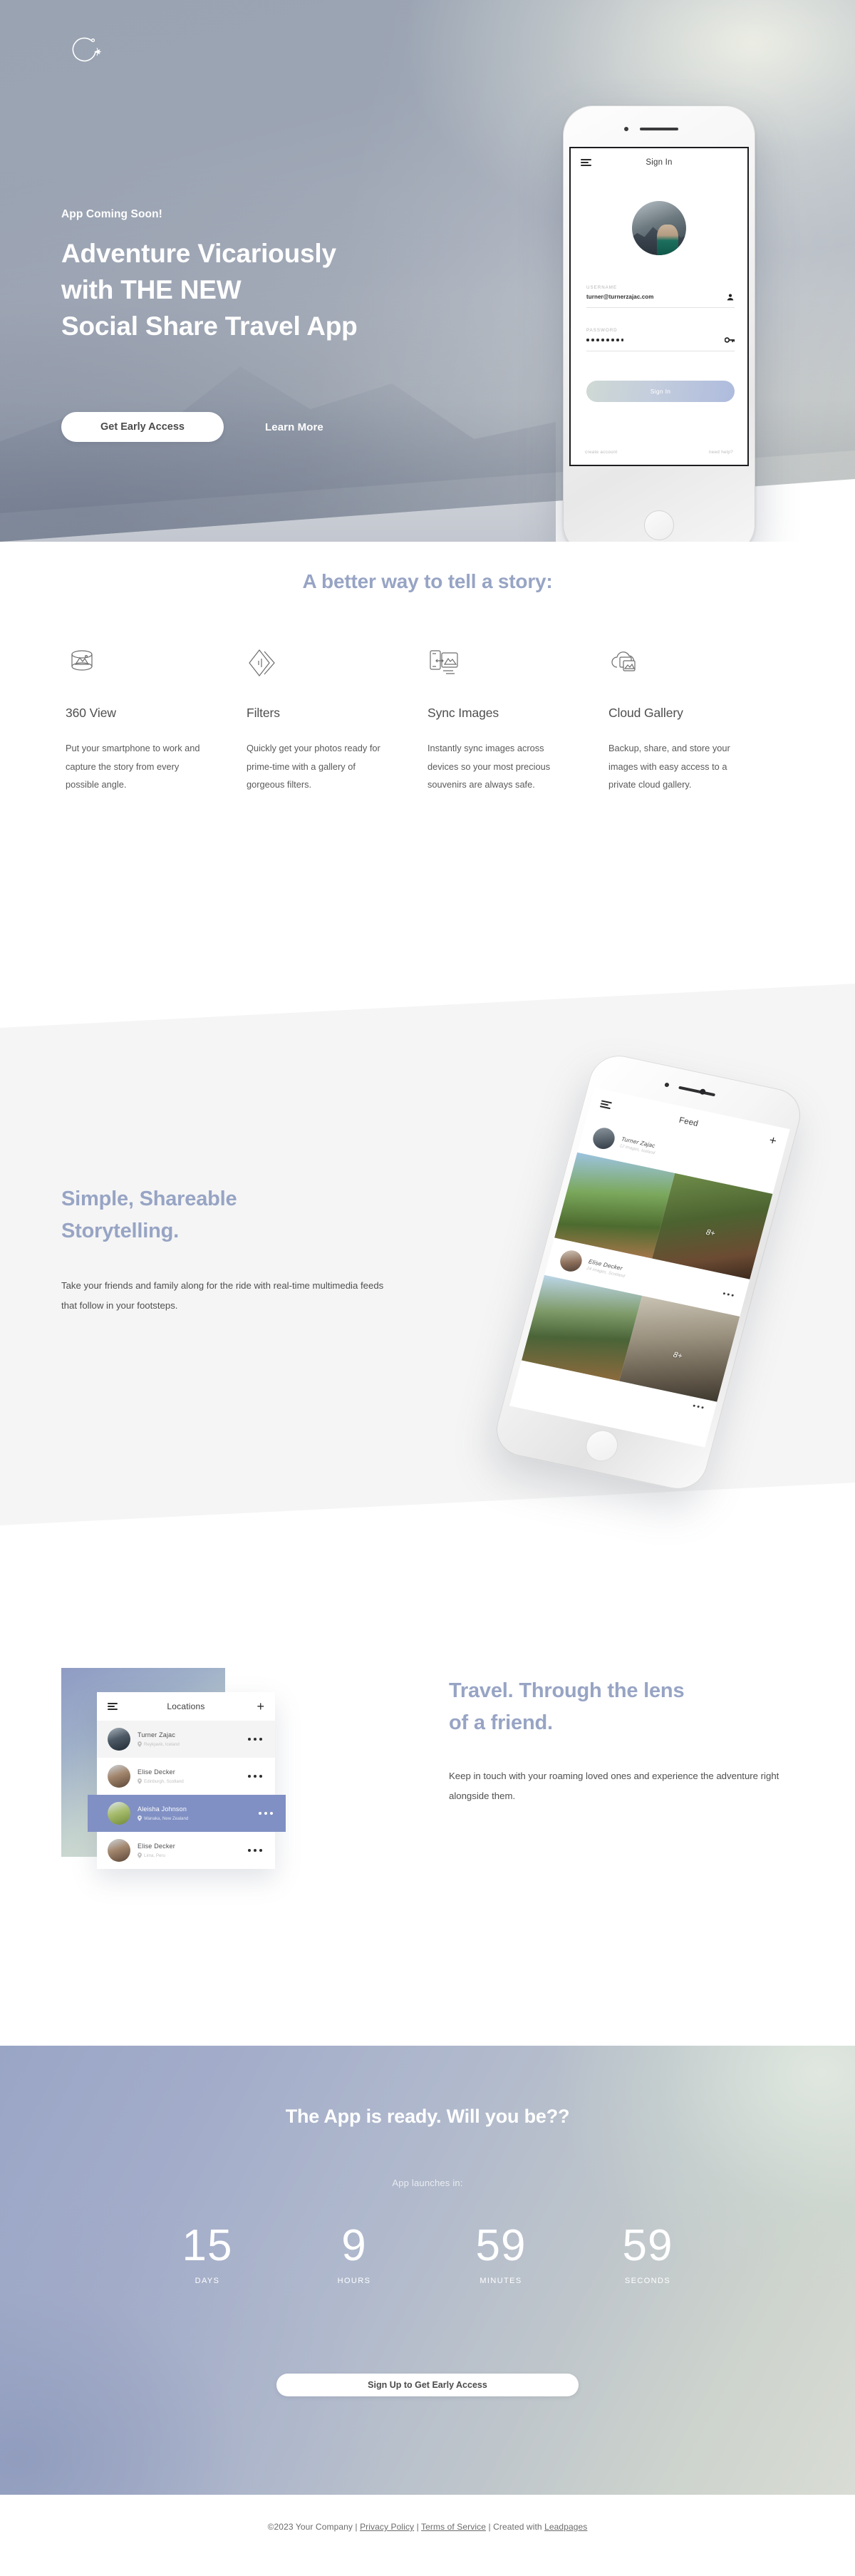 The image size is (855, 2576). I want to click on countdown-grid: 15 DAYS 9 HOURS 59 MINUTES 59 SECONDS, so click(427, 2253).